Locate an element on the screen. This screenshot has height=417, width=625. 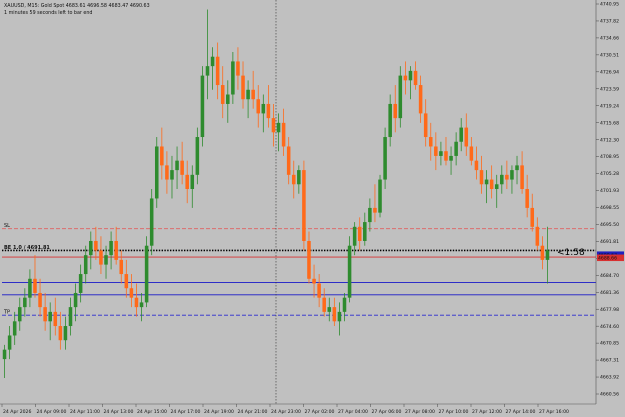
time-tick-label: 24 Apr 13:00 is located at coordinates (119, 412).